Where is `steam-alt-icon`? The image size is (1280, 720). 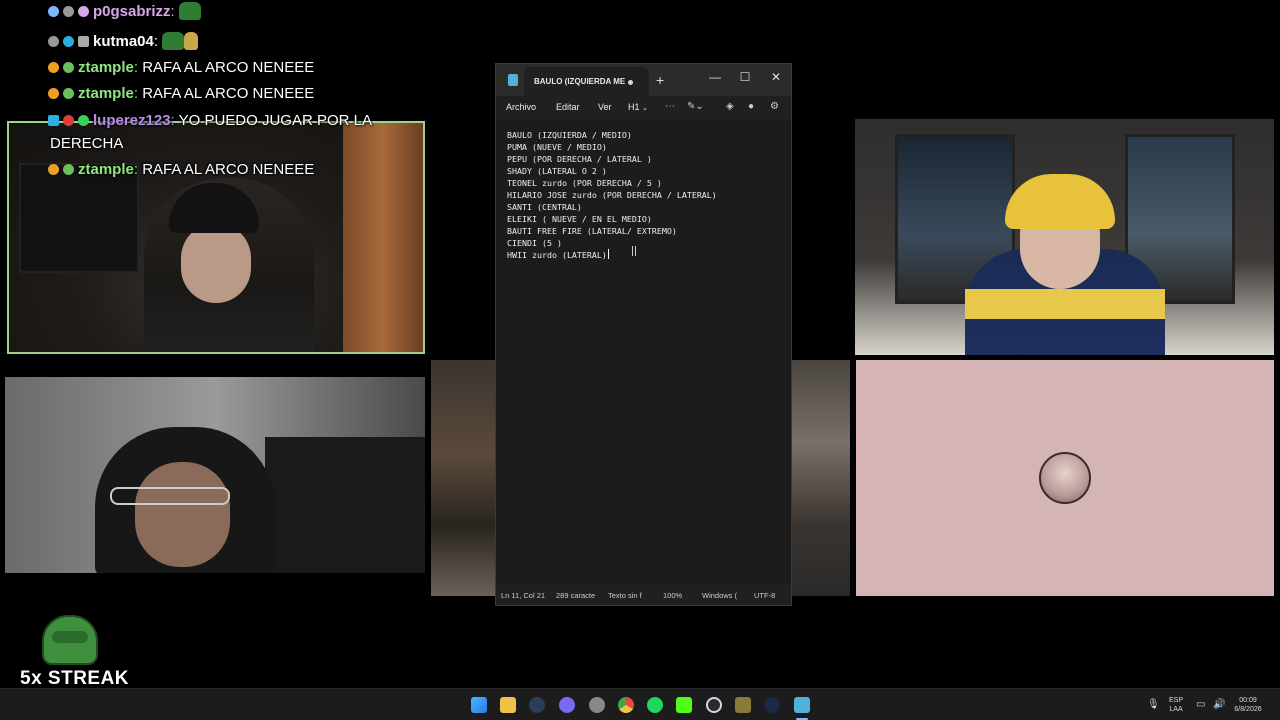 steam-alt-icon is located at coordinates (772, 705).